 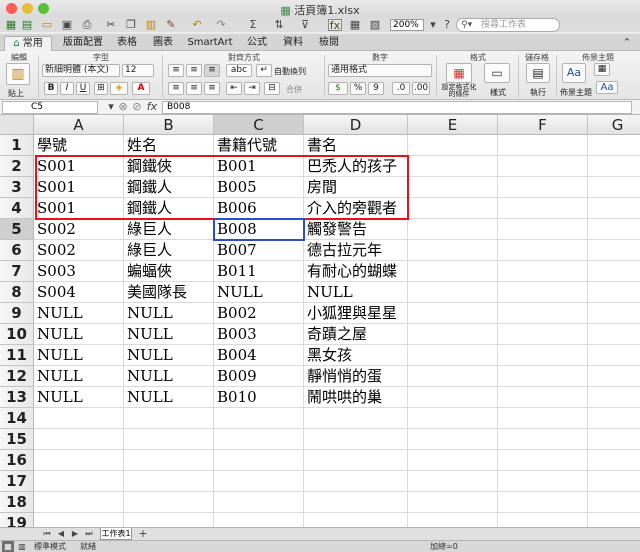 What do you see at coordinates (259, 334) in the screenshot?
I see `cell: B003` at bounding box center [259, 334].